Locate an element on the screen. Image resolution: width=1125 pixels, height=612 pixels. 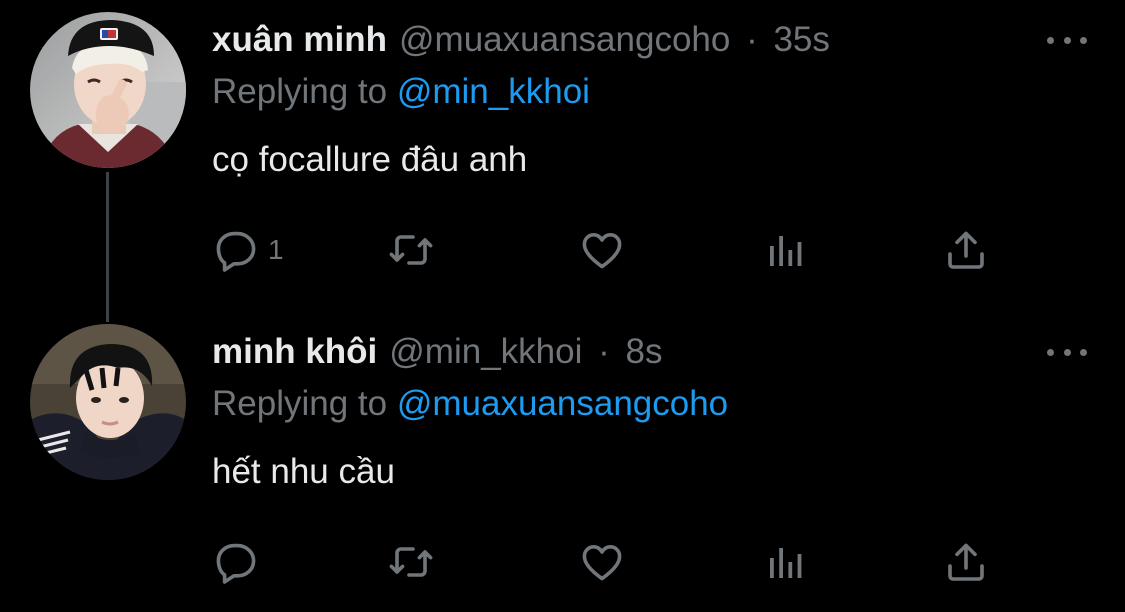
action-bar: 1 is located at coordinates (607, 250).